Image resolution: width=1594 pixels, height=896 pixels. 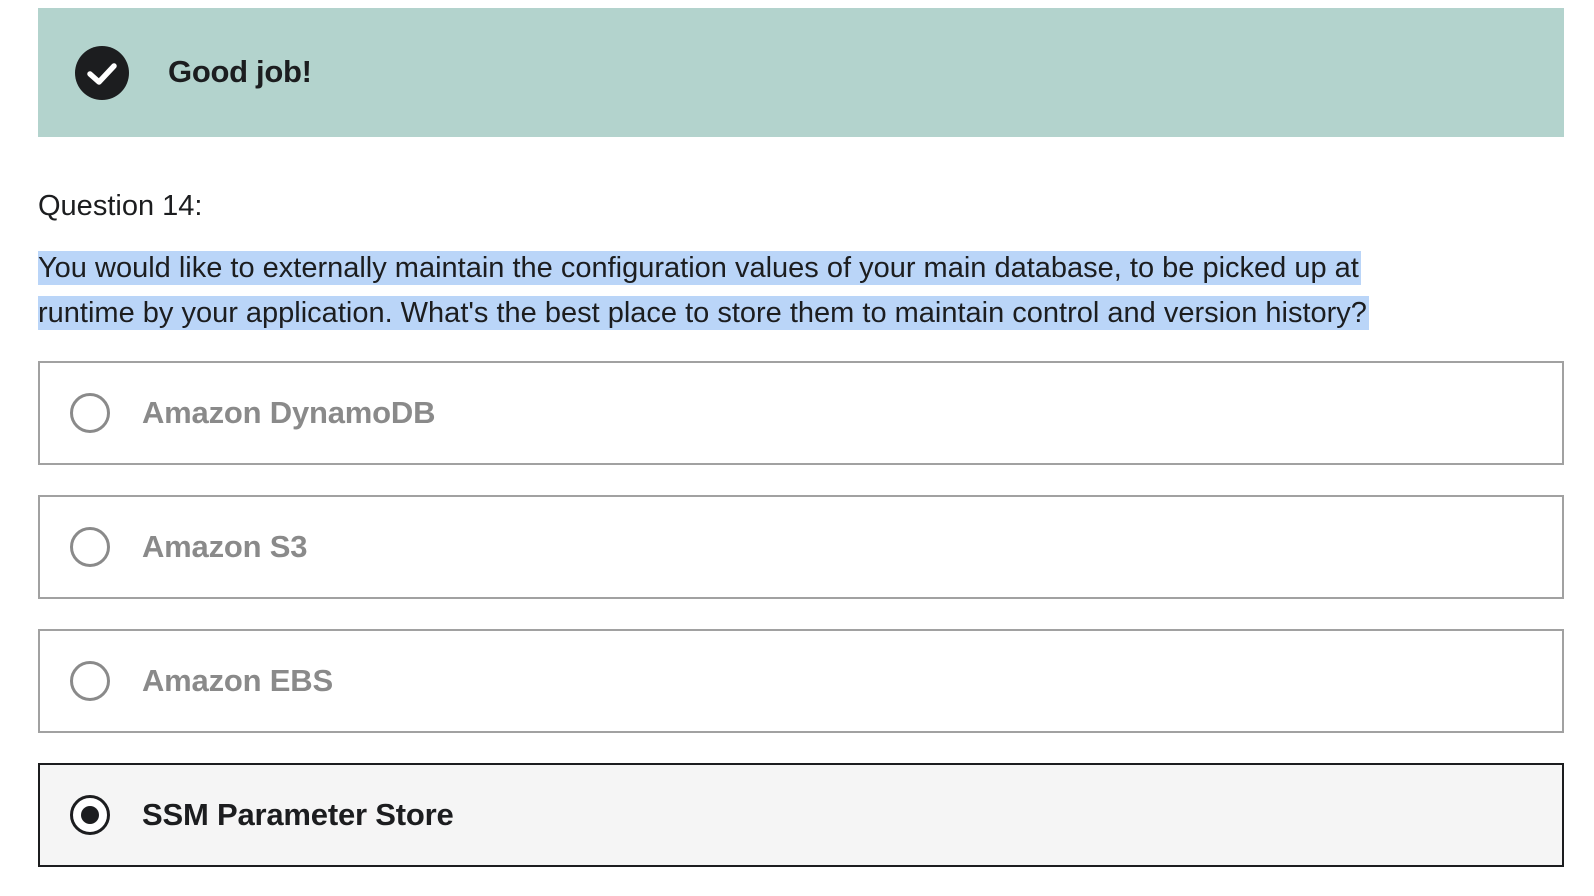 I want to click on radio-dot-icon, so click(x=90, y=815).